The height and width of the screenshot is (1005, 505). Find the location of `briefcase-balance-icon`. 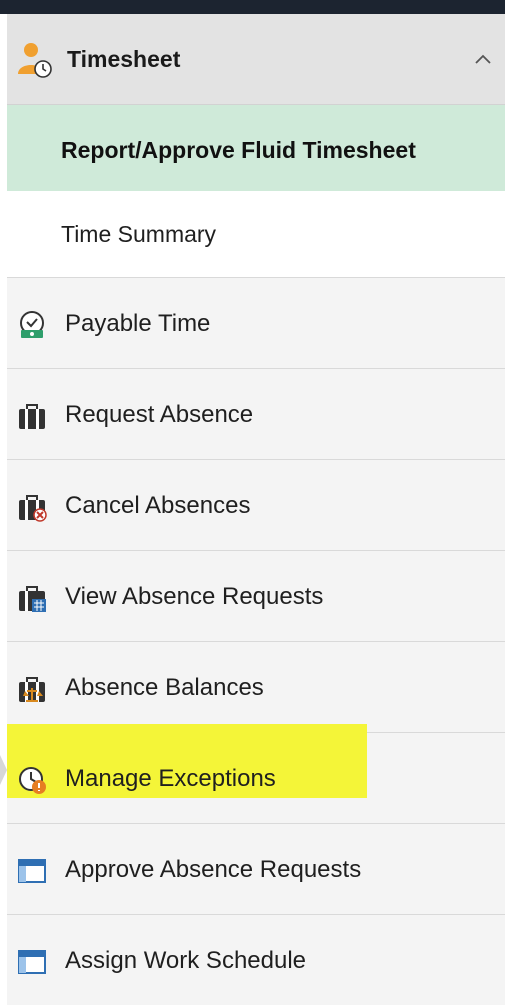

briefcase-balance-icon is located at coordinates (32, 689).